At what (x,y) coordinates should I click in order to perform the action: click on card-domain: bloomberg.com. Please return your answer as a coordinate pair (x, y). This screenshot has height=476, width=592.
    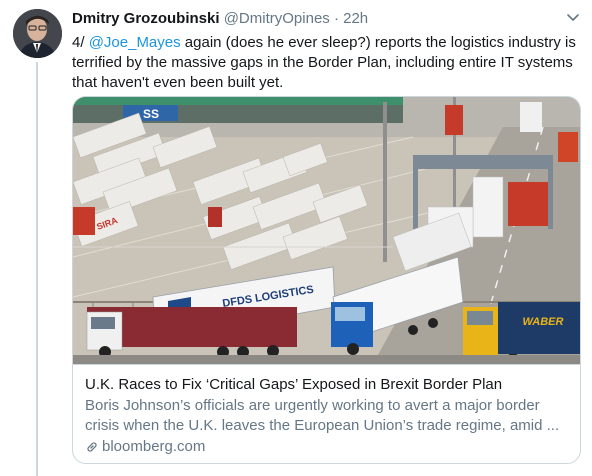
    Looking at the image, I should click on (154, 446).